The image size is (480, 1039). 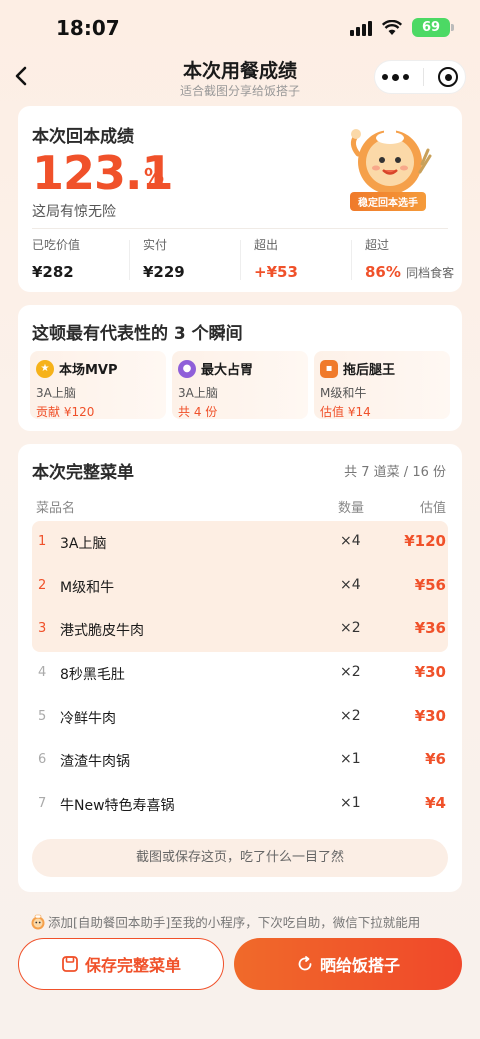 I want to click on title-badge: 稳定回本选手, so click(x=388, y=201).